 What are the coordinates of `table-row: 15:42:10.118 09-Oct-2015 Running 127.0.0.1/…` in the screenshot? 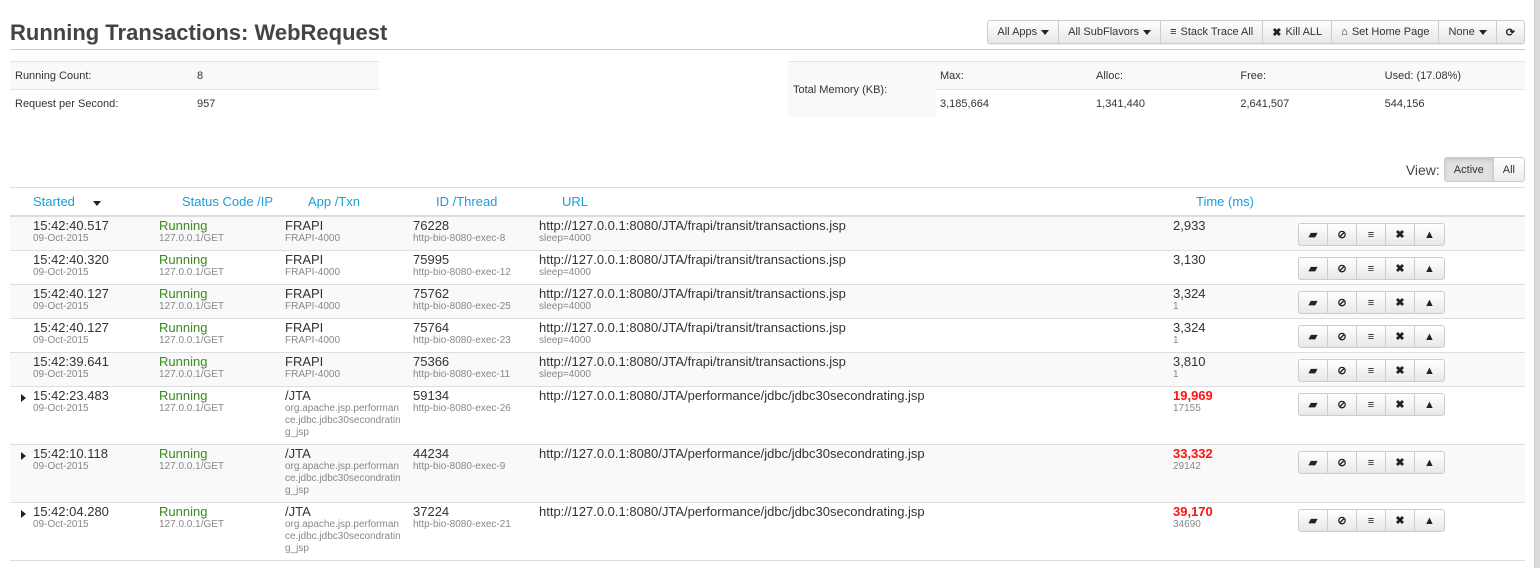 It's located at (767, 474).